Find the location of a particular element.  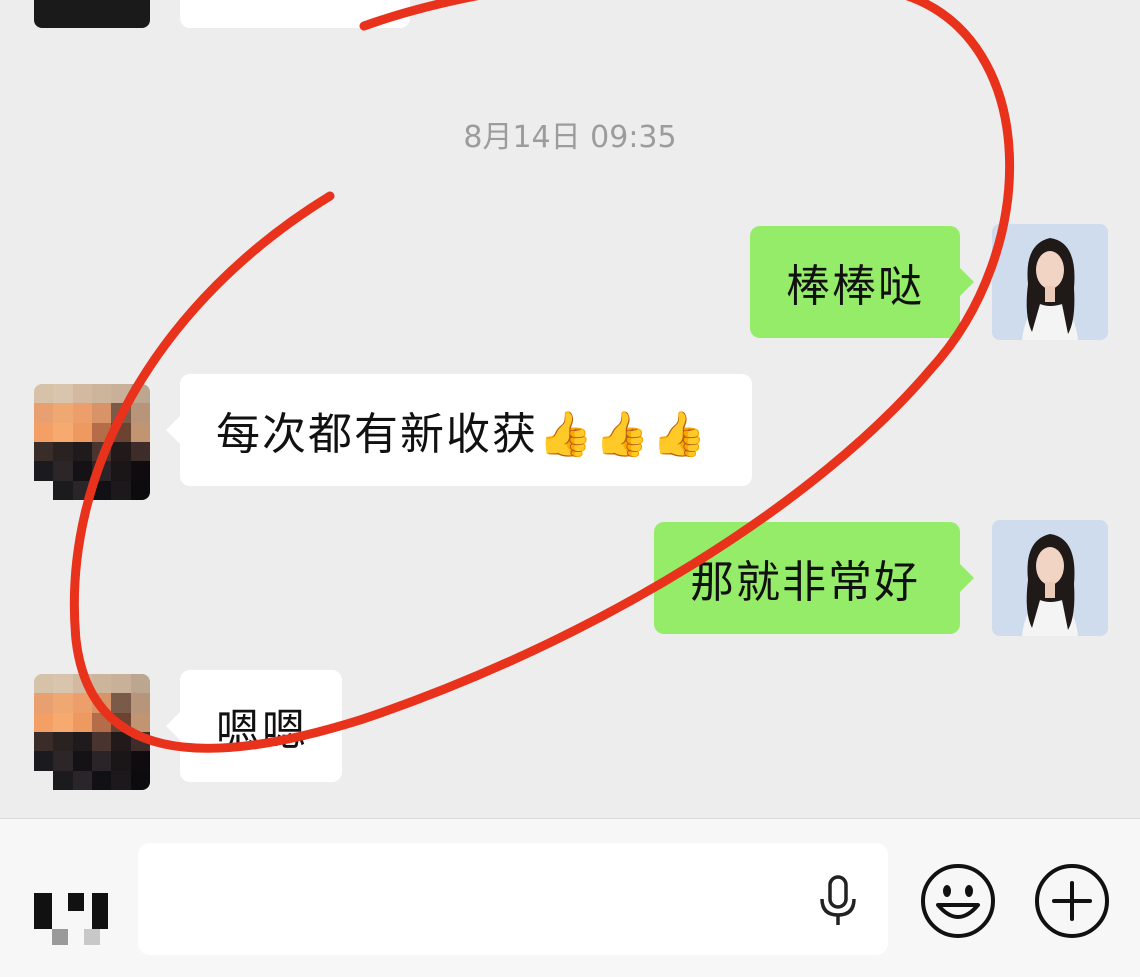

voice-toggle-icon is located at coordinates (72, 919).